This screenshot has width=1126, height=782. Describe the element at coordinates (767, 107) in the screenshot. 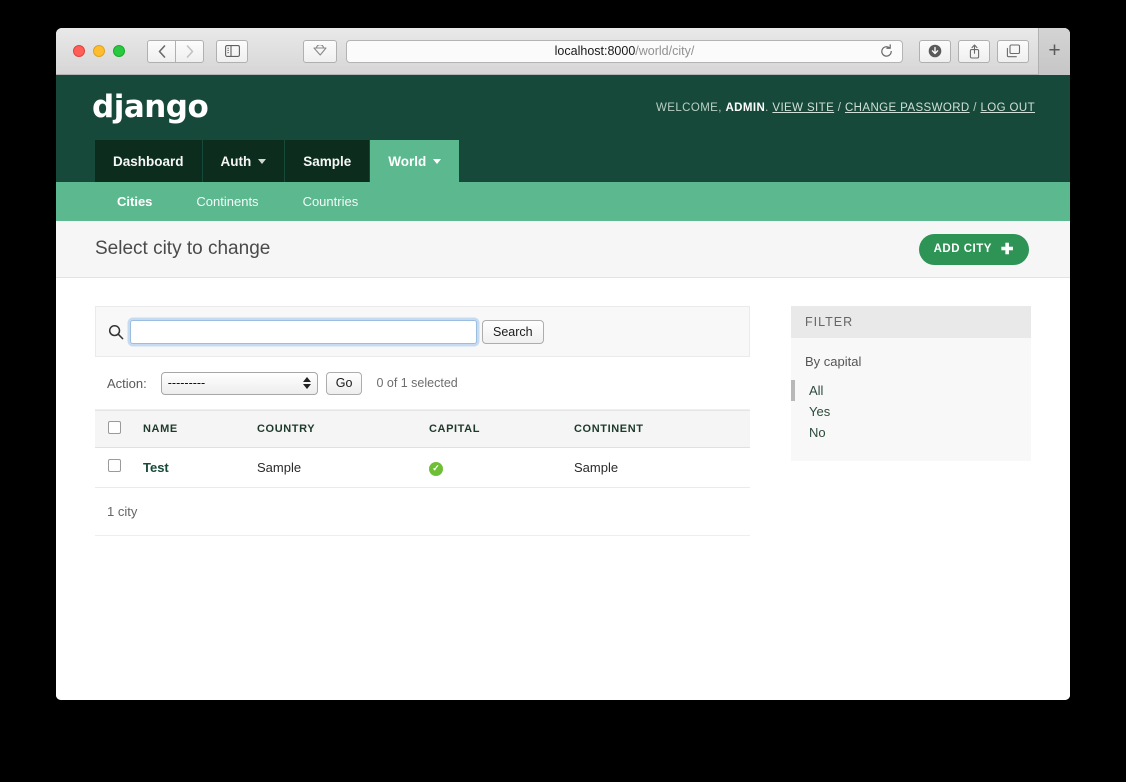

I see `welcome-period: .` at that location.